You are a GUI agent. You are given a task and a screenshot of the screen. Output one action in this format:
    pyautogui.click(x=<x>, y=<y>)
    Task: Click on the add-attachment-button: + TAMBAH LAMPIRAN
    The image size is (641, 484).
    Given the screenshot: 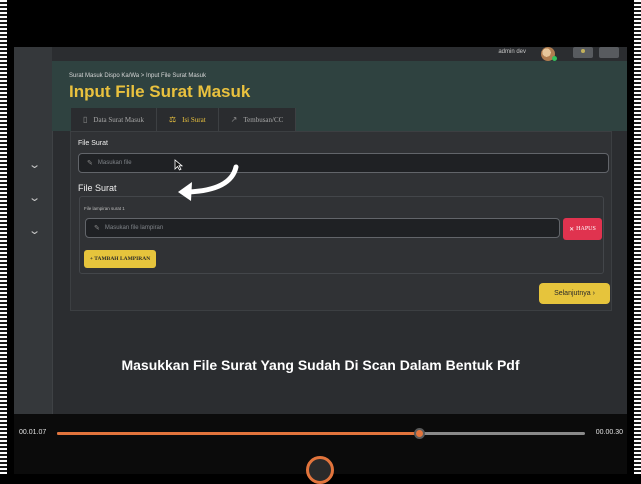 What is the action you would take?
    pyautogui.click(x=120, y=259)
    